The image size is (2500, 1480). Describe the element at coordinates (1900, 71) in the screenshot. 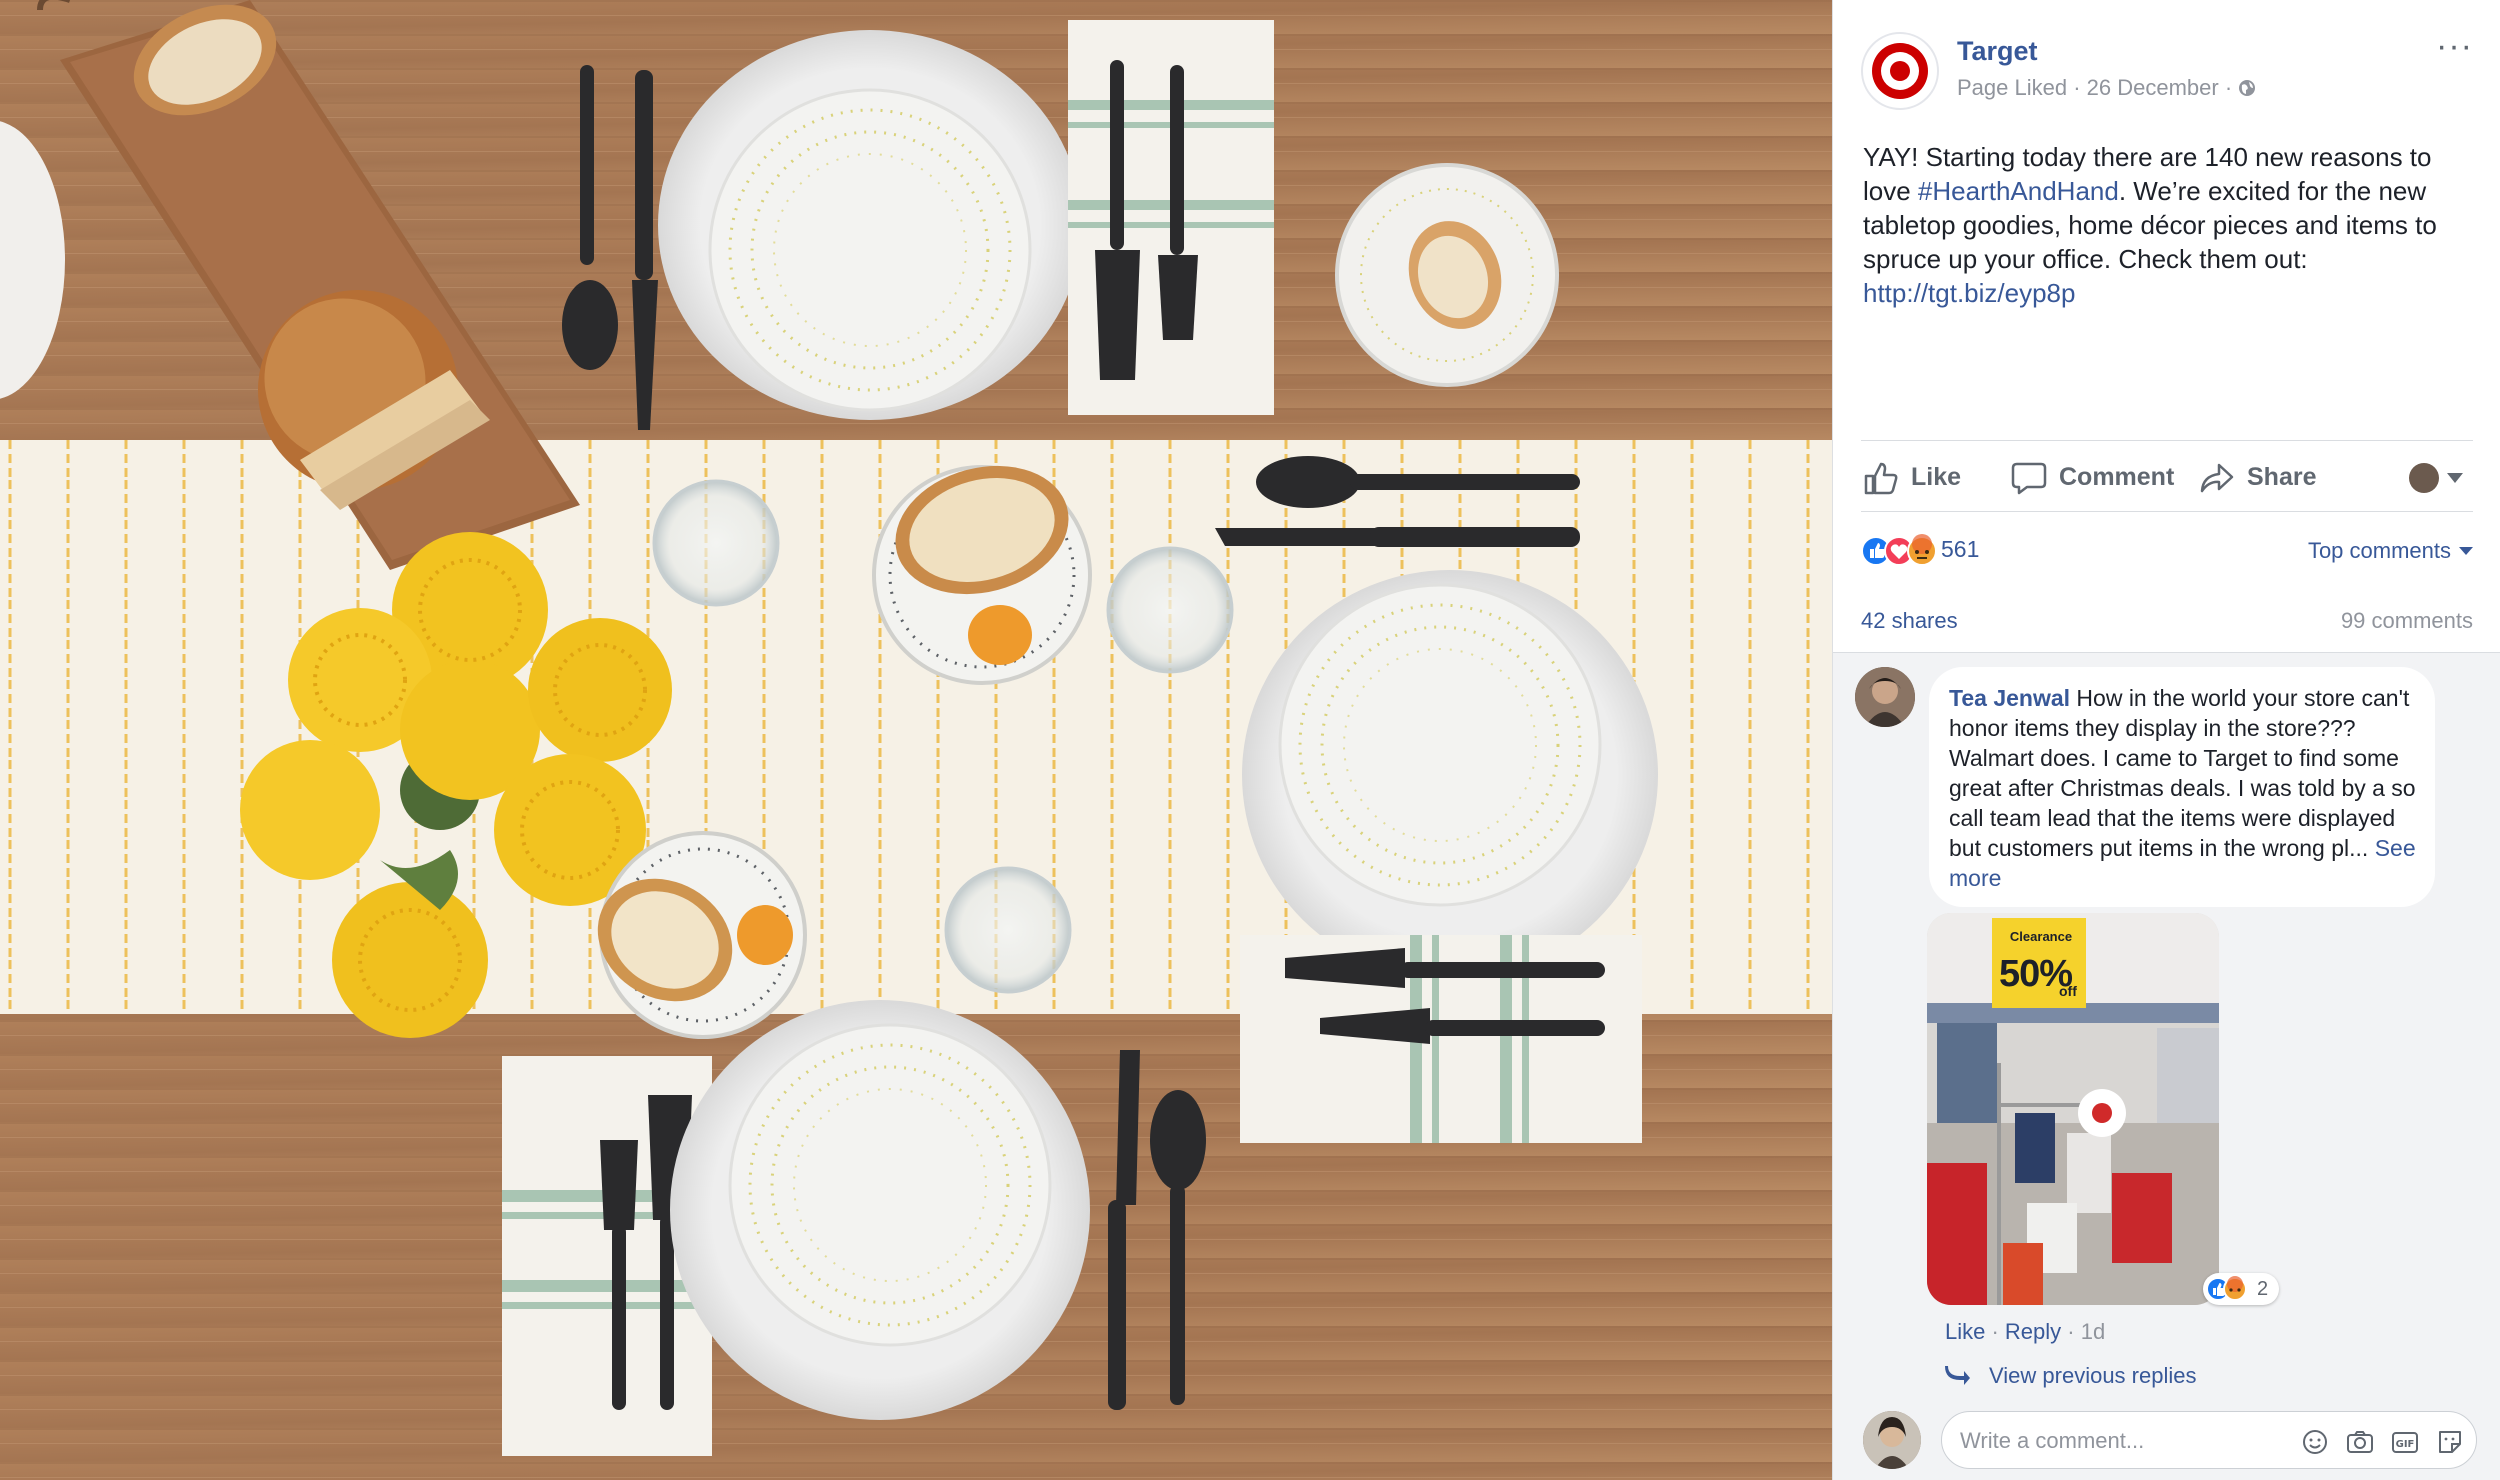

I see `target-logo-icon` at that location.